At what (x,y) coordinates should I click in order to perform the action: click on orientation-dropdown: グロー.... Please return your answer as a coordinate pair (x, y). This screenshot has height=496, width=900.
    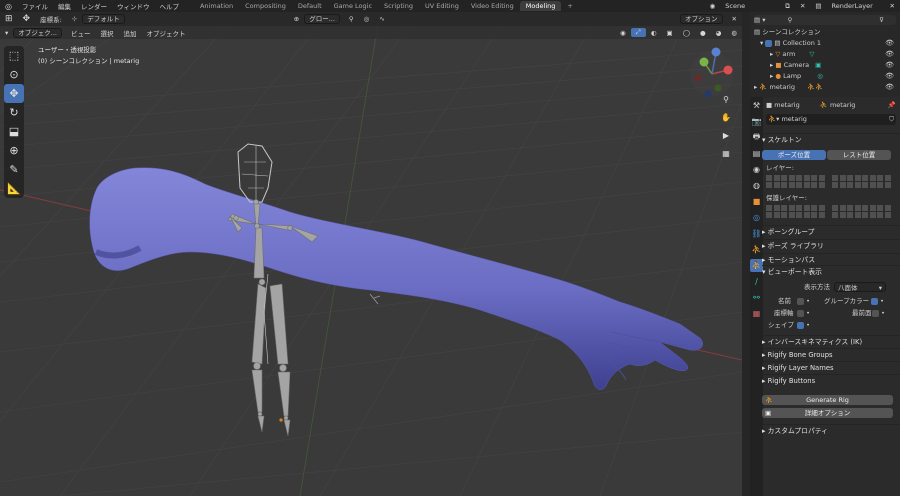
    Looking at the image, I should click on (322, 19).